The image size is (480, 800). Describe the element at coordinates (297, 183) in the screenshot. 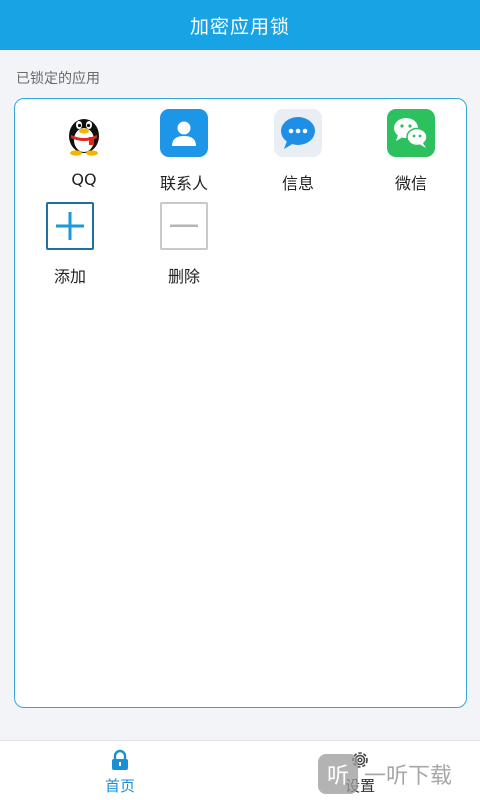

I see `app-label: 信息` at that location.